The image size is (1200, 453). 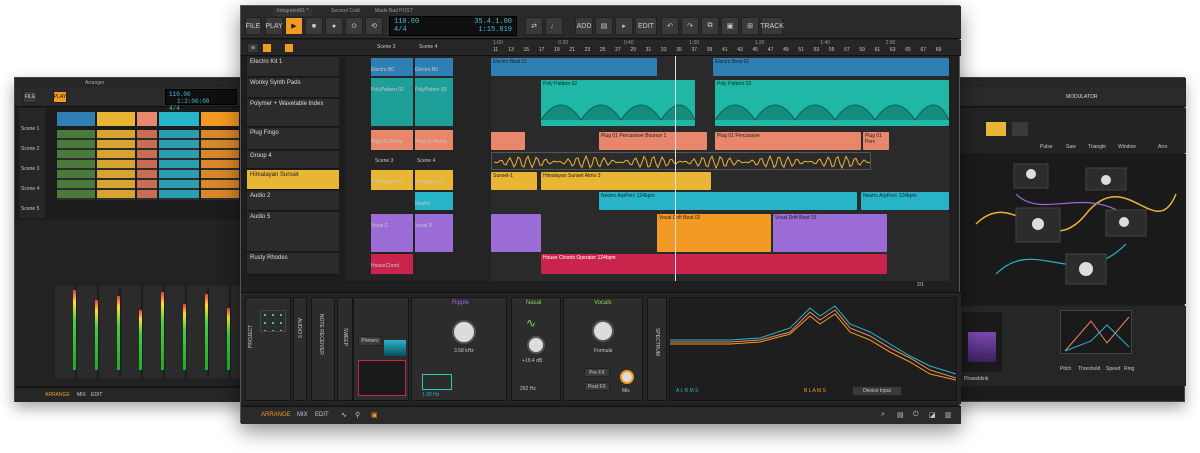 I want to click on launcher-clip: Vocal D, so click(x=434, y=233).